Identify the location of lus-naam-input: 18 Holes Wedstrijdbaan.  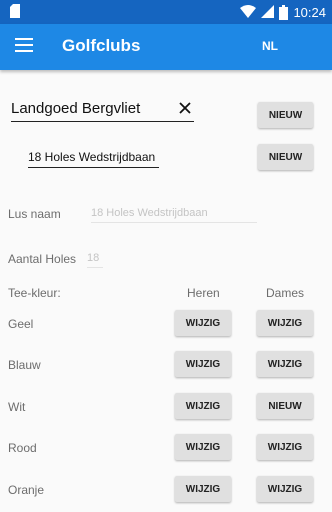
(174, 215).